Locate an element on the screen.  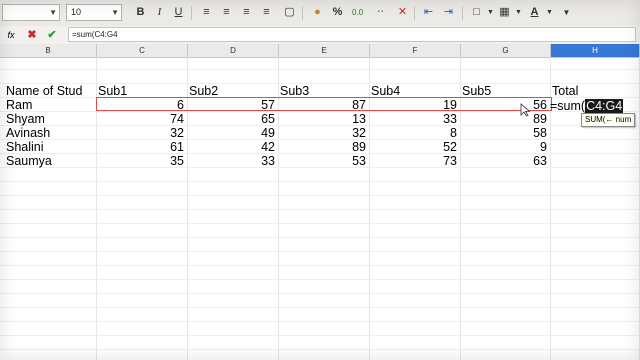
delete-decimal-icon: ✕ is located at coordinates (402, 12).